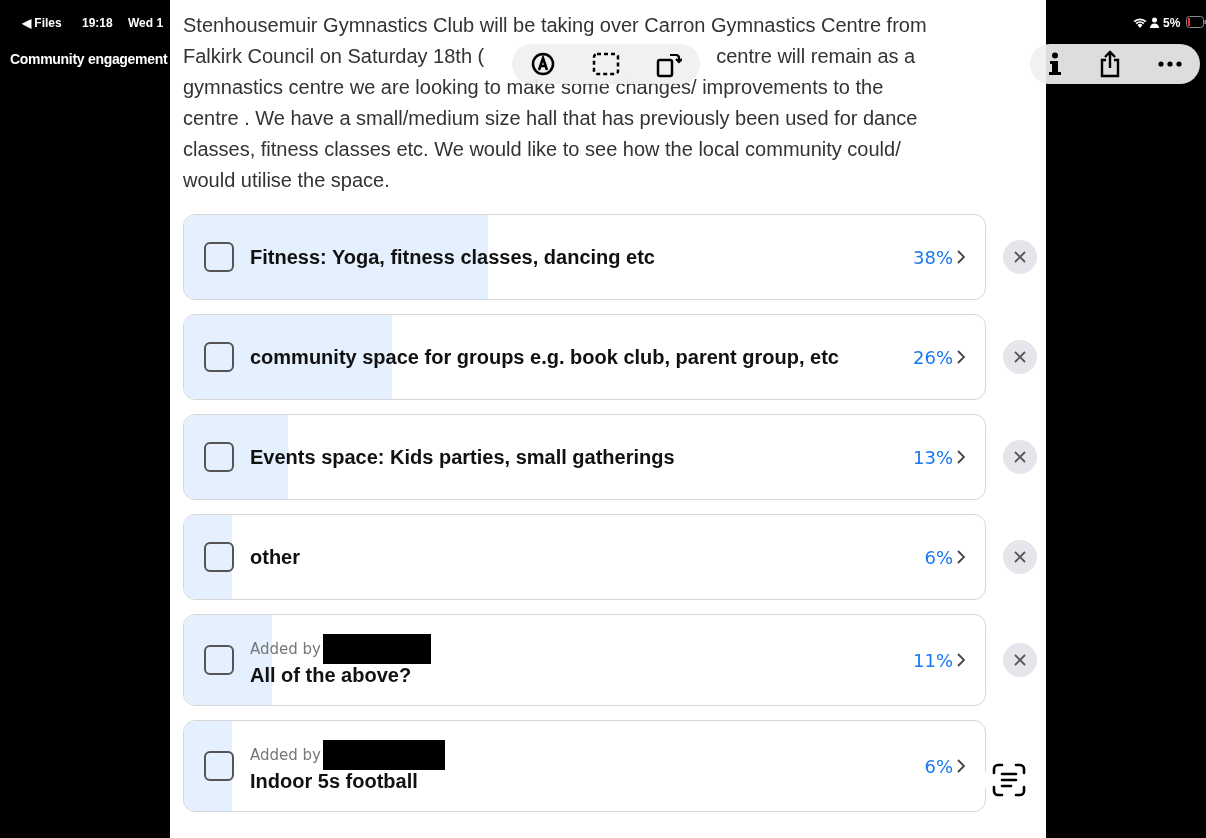  I want to click on option-label: Events space: Kids parties, small gatherings, so click(463, 457).